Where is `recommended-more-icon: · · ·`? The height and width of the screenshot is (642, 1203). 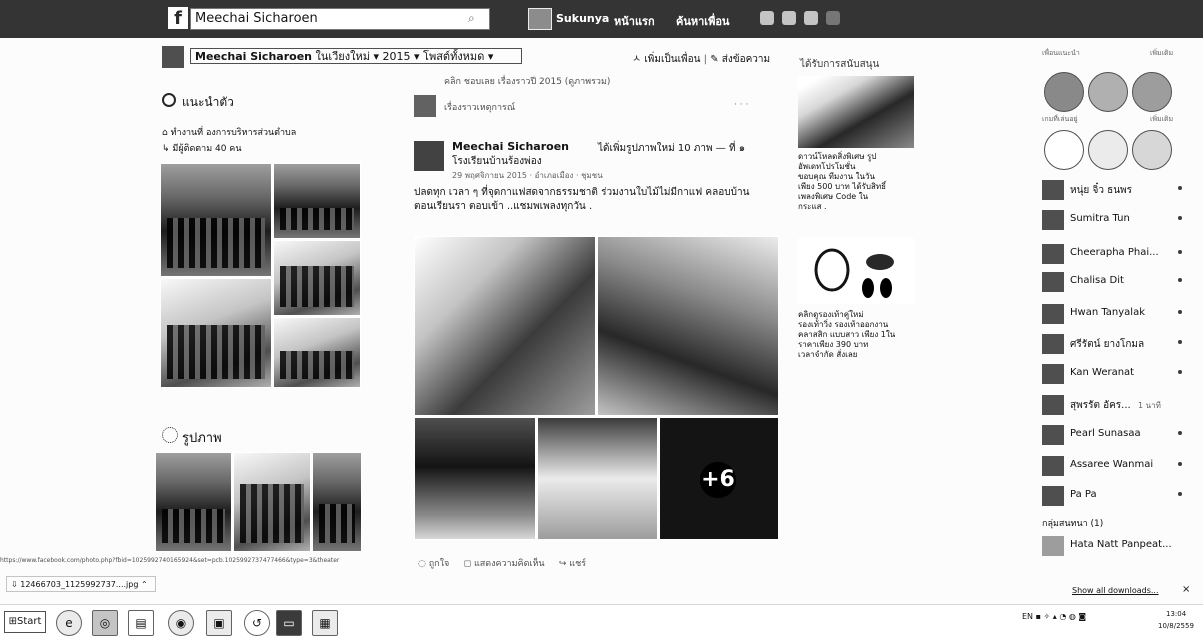 recommended-more-icon: · · · is located at coordinates (741, 105).